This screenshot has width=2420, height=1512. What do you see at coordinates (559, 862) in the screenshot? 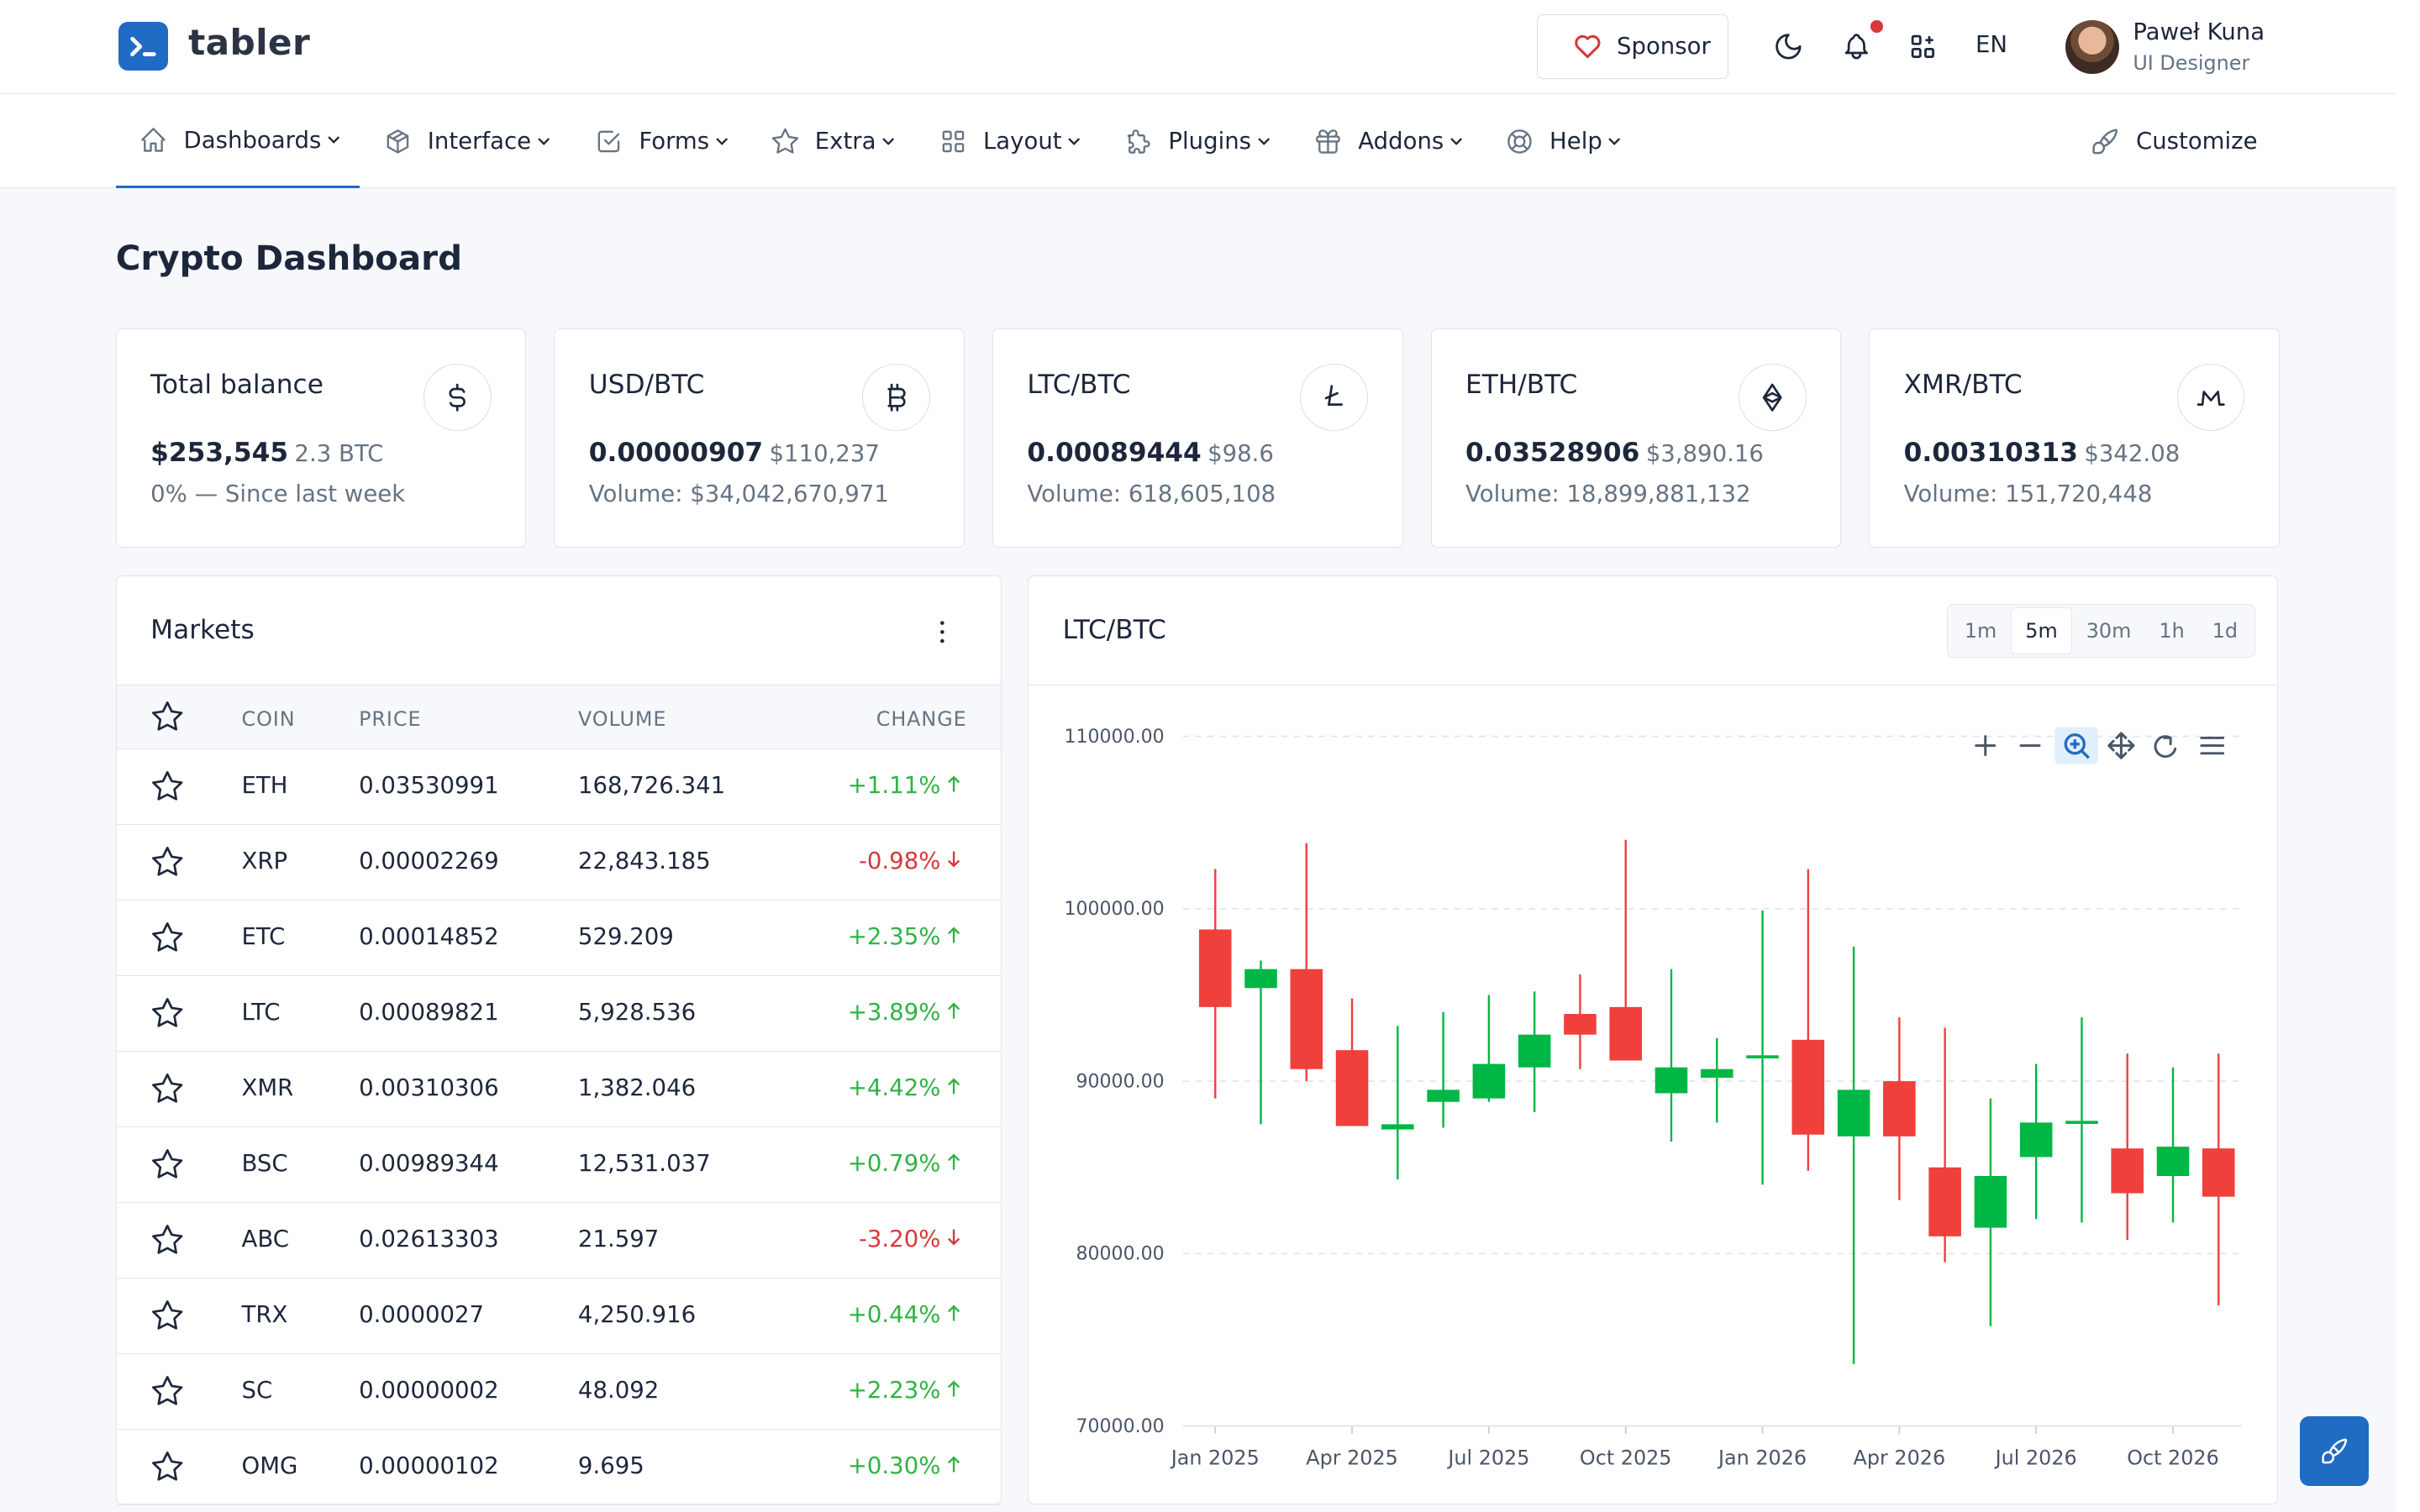
I see `table-row: XRP 0.00002269 22,843.185 -0.98%` at bounding box center [559, 862].